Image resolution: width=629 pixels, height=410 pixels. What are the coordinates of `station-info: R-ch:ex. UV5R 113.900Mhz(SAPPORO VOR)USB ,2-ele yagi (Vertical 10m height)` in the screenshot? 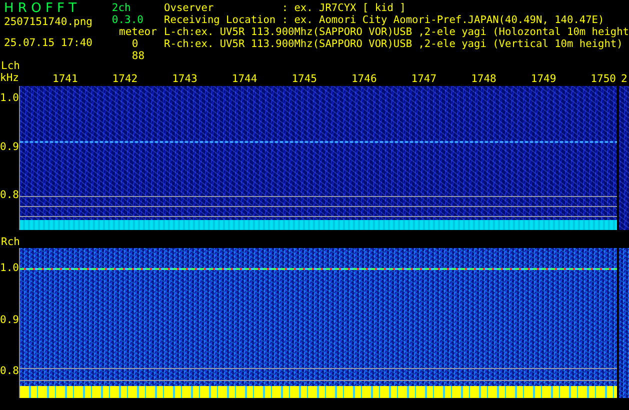 It's located at (394, 44).